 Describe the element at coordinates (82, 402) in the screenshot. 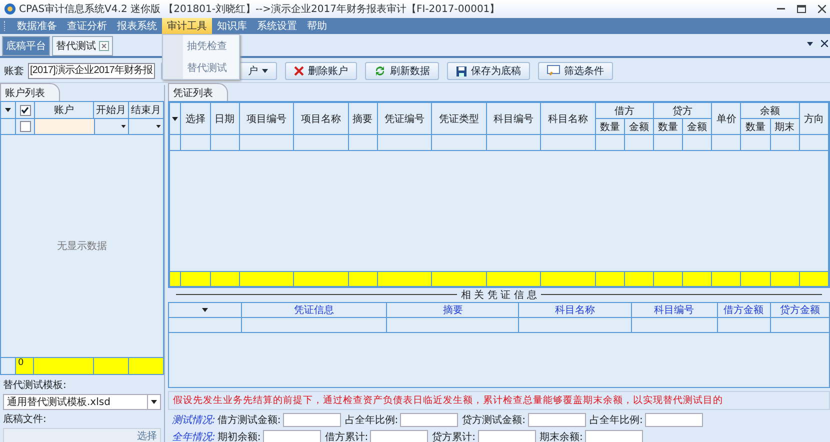

I see `template-select: 通用替代测试模板.xlsd` at that location.